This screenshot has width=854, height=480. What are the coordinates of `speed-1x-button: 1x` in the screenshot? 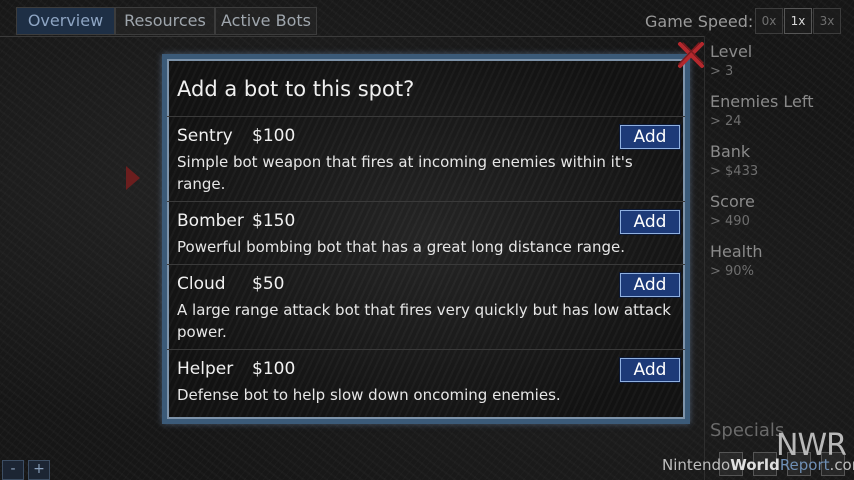 It's located at (798, 21).